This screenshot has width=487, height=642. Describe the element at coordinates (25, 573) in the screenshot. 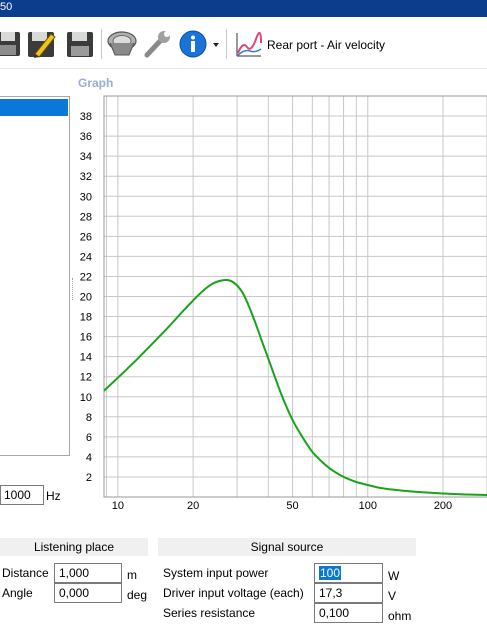

I see `distance-label: Distance` at that location.